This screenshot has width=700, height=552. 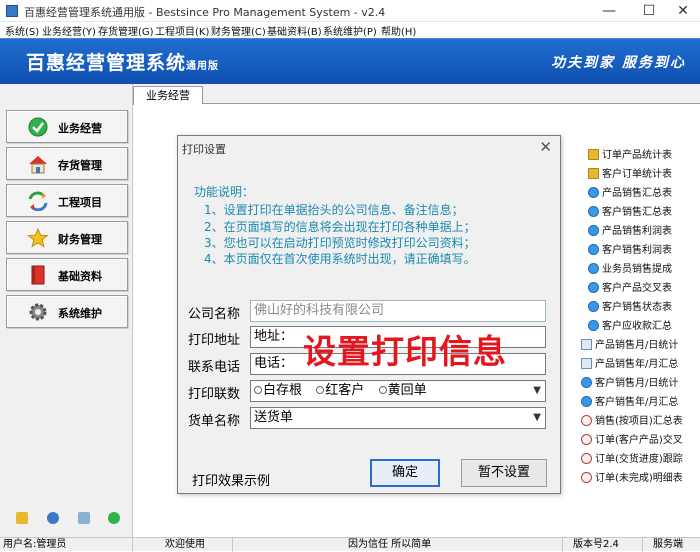 What do you see at coordinates (126, 30) in the screenshot?
I see `menu-inventory: 存货管理(G)` at bounding box center [126, 30].